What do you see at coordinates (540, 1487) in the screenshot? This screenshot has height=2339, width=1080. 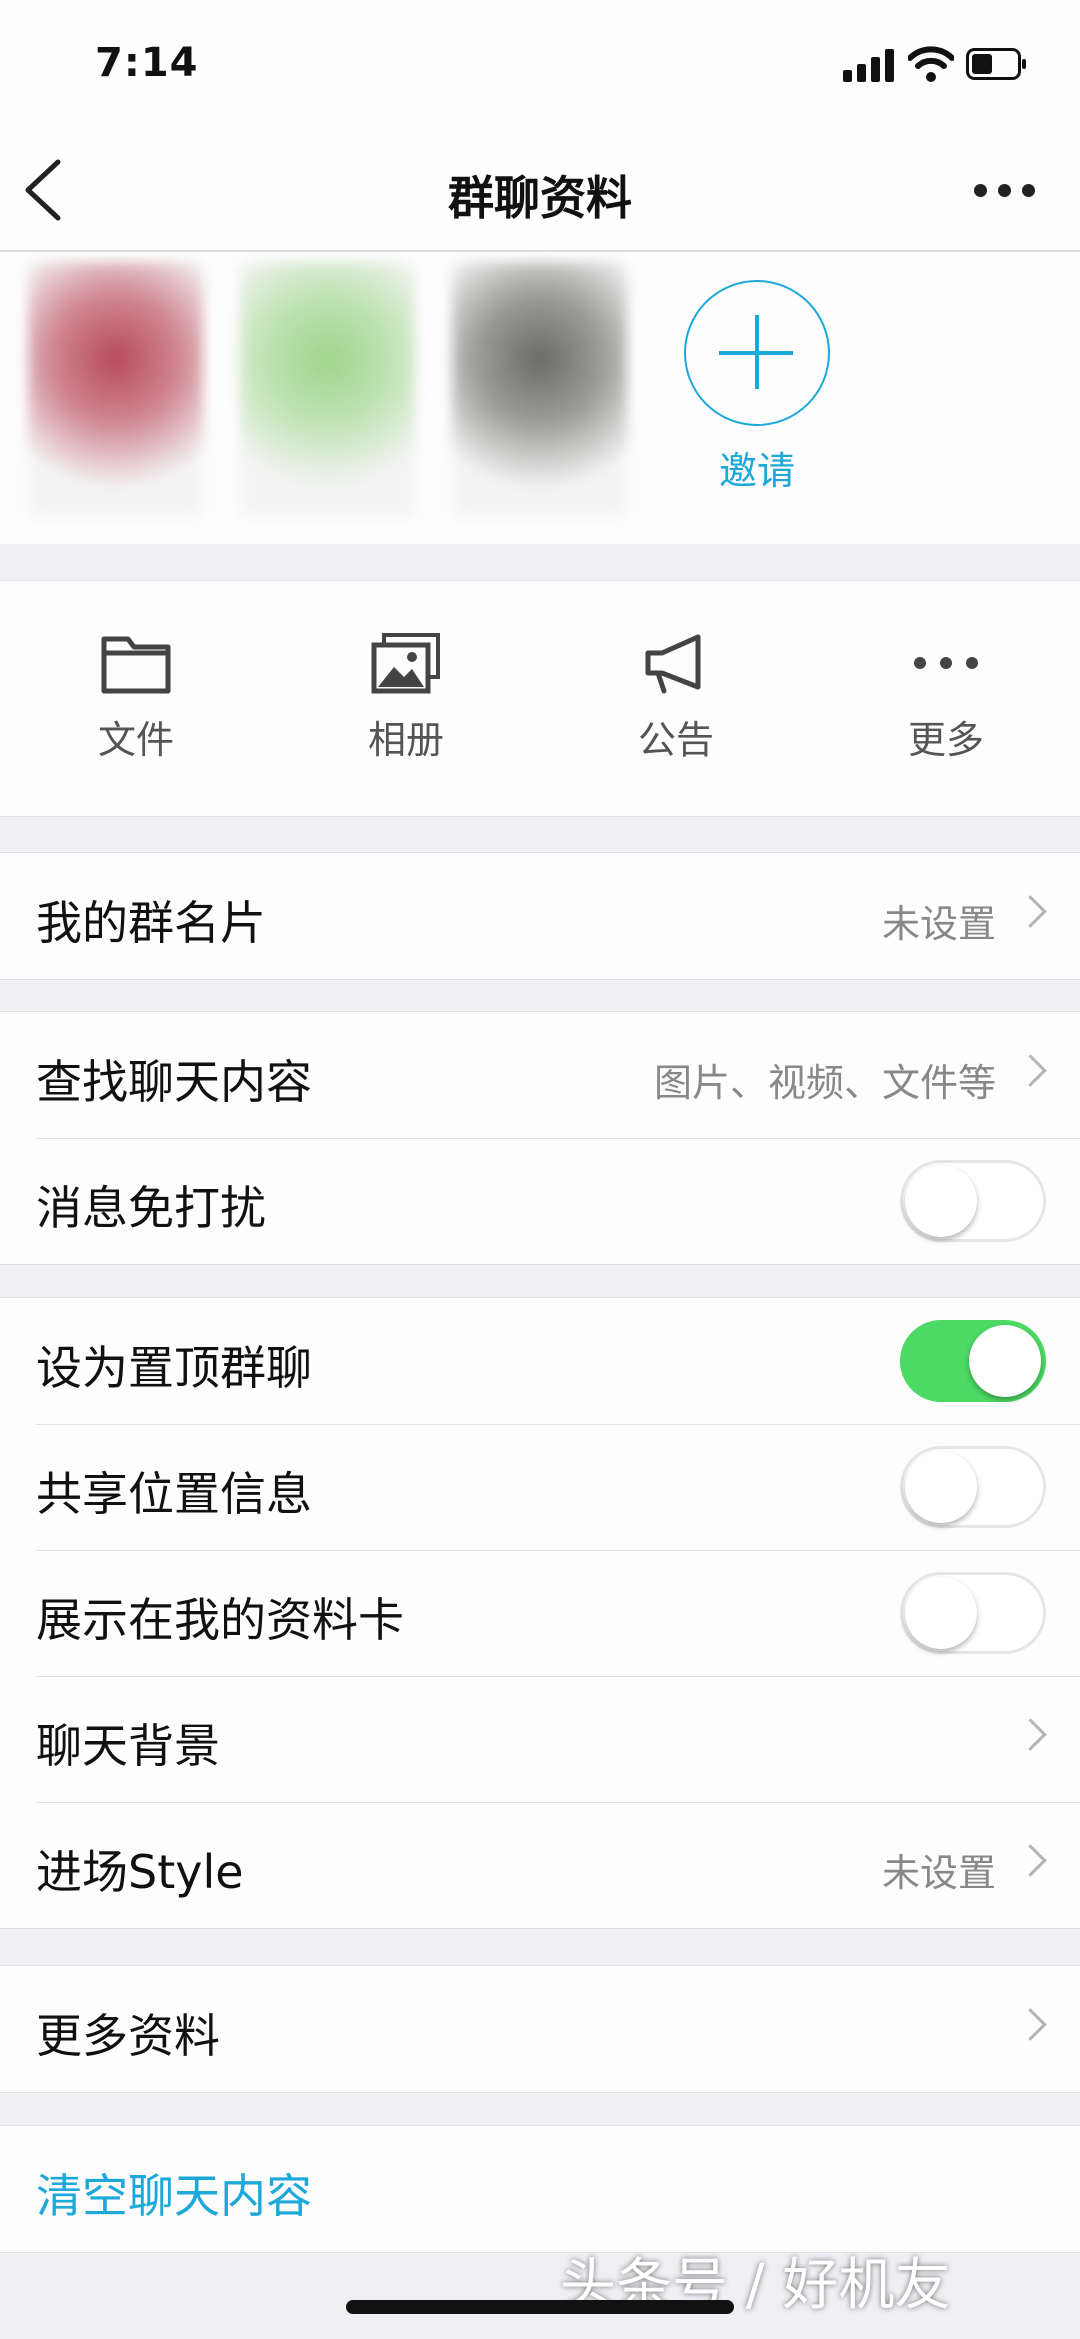 I see `share-location-row: 共享位置信息` at bounding box center [540, 1487].